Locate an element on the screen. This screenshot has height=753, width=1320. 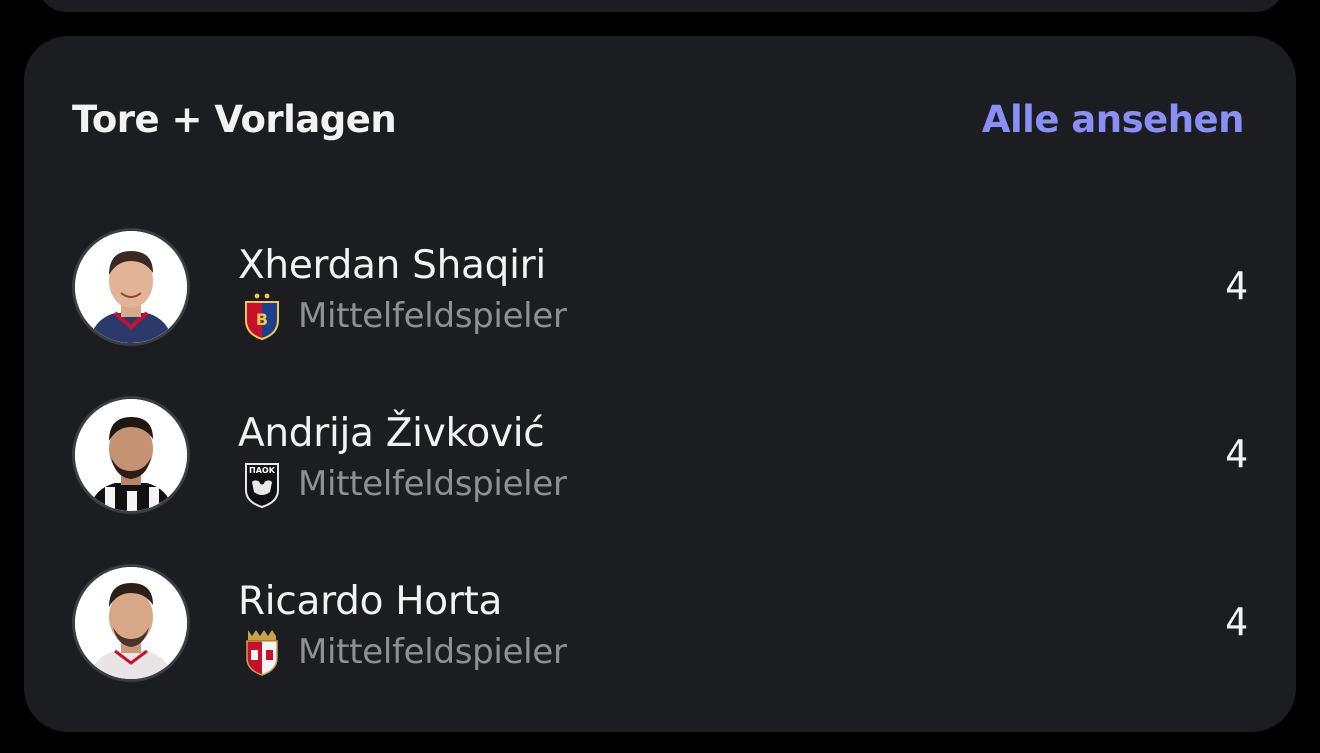
player-info: Xherdan Shaqiri B Mittelfeldspieler is located at coordinates (402, 291).